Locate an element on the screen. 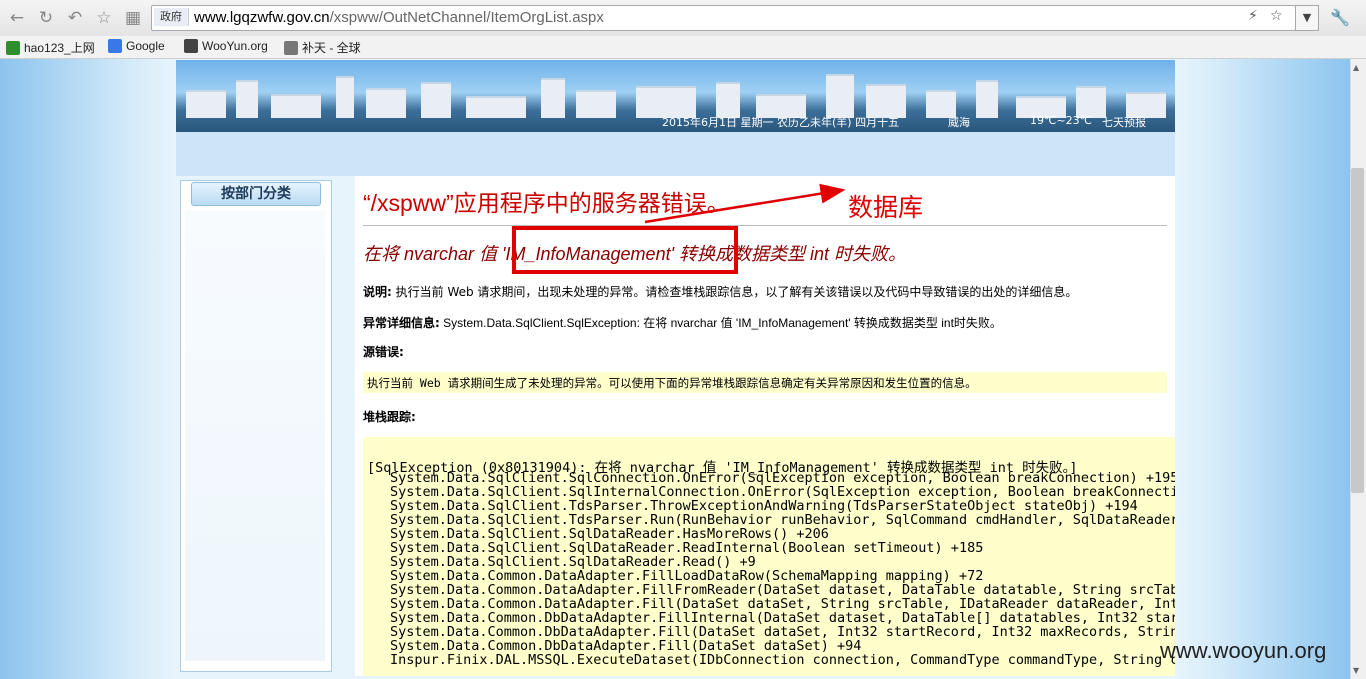 This screenshot has height=679, width=1366. butian-icon is located at coordinates (291, 48).